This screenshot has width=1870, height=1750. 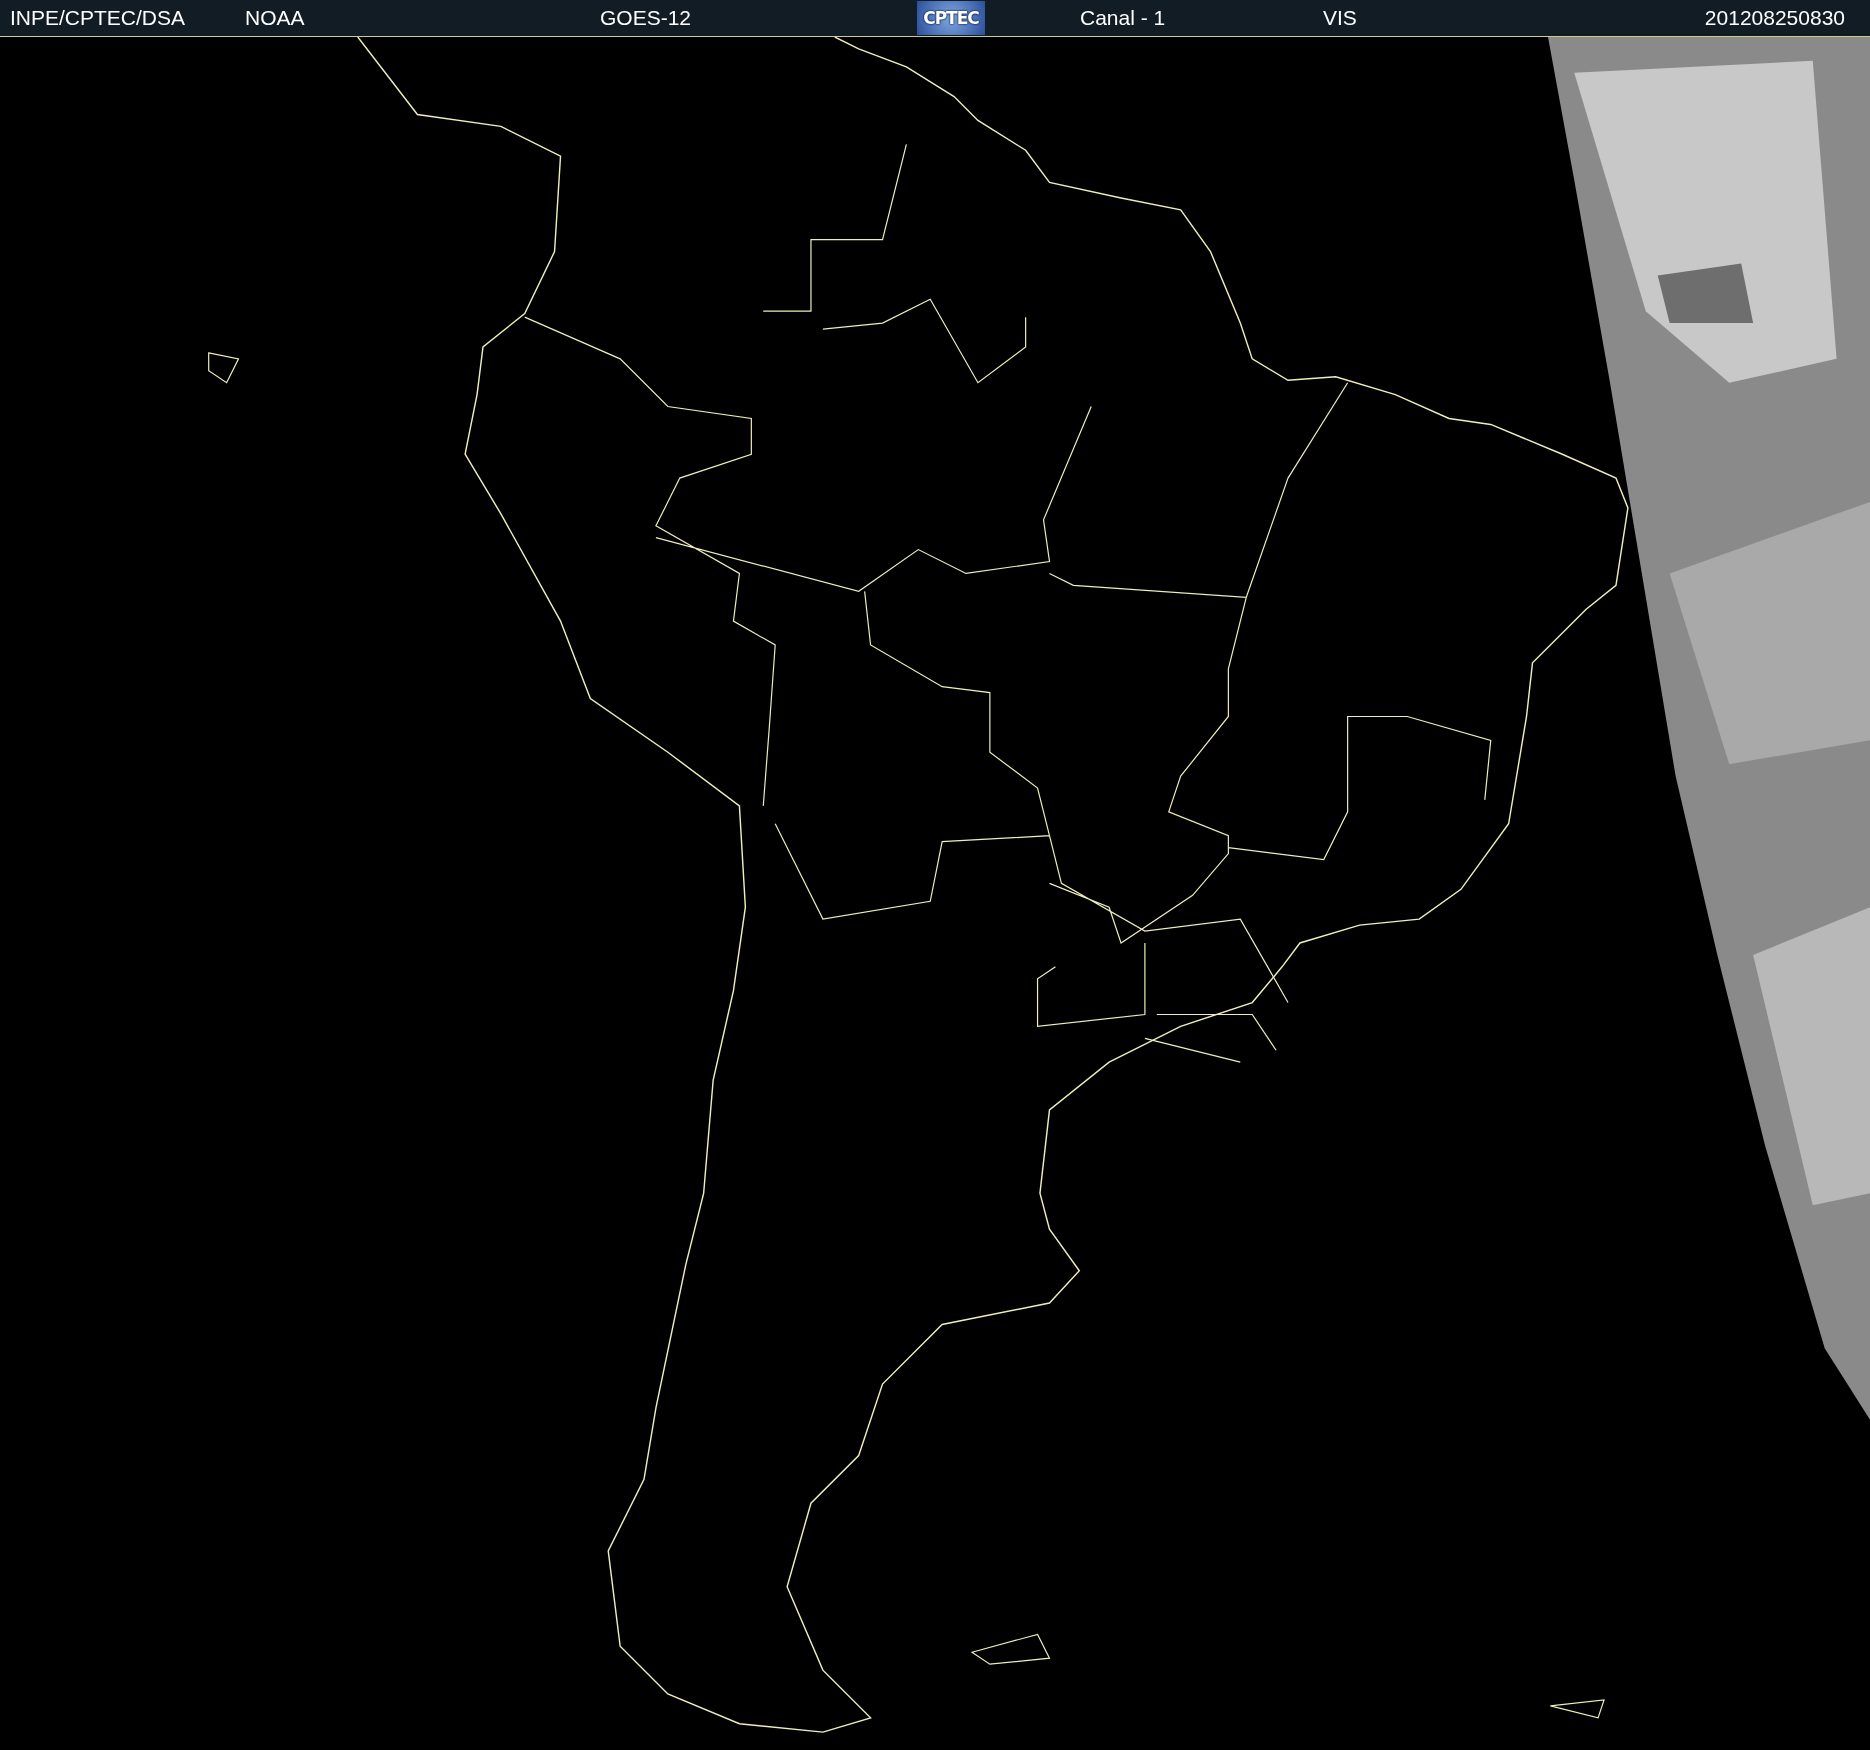 What do you see at coordinates (646, 18) in the screenshot?
I see `header-label: GOES-12` at bounding box center [646, 18].